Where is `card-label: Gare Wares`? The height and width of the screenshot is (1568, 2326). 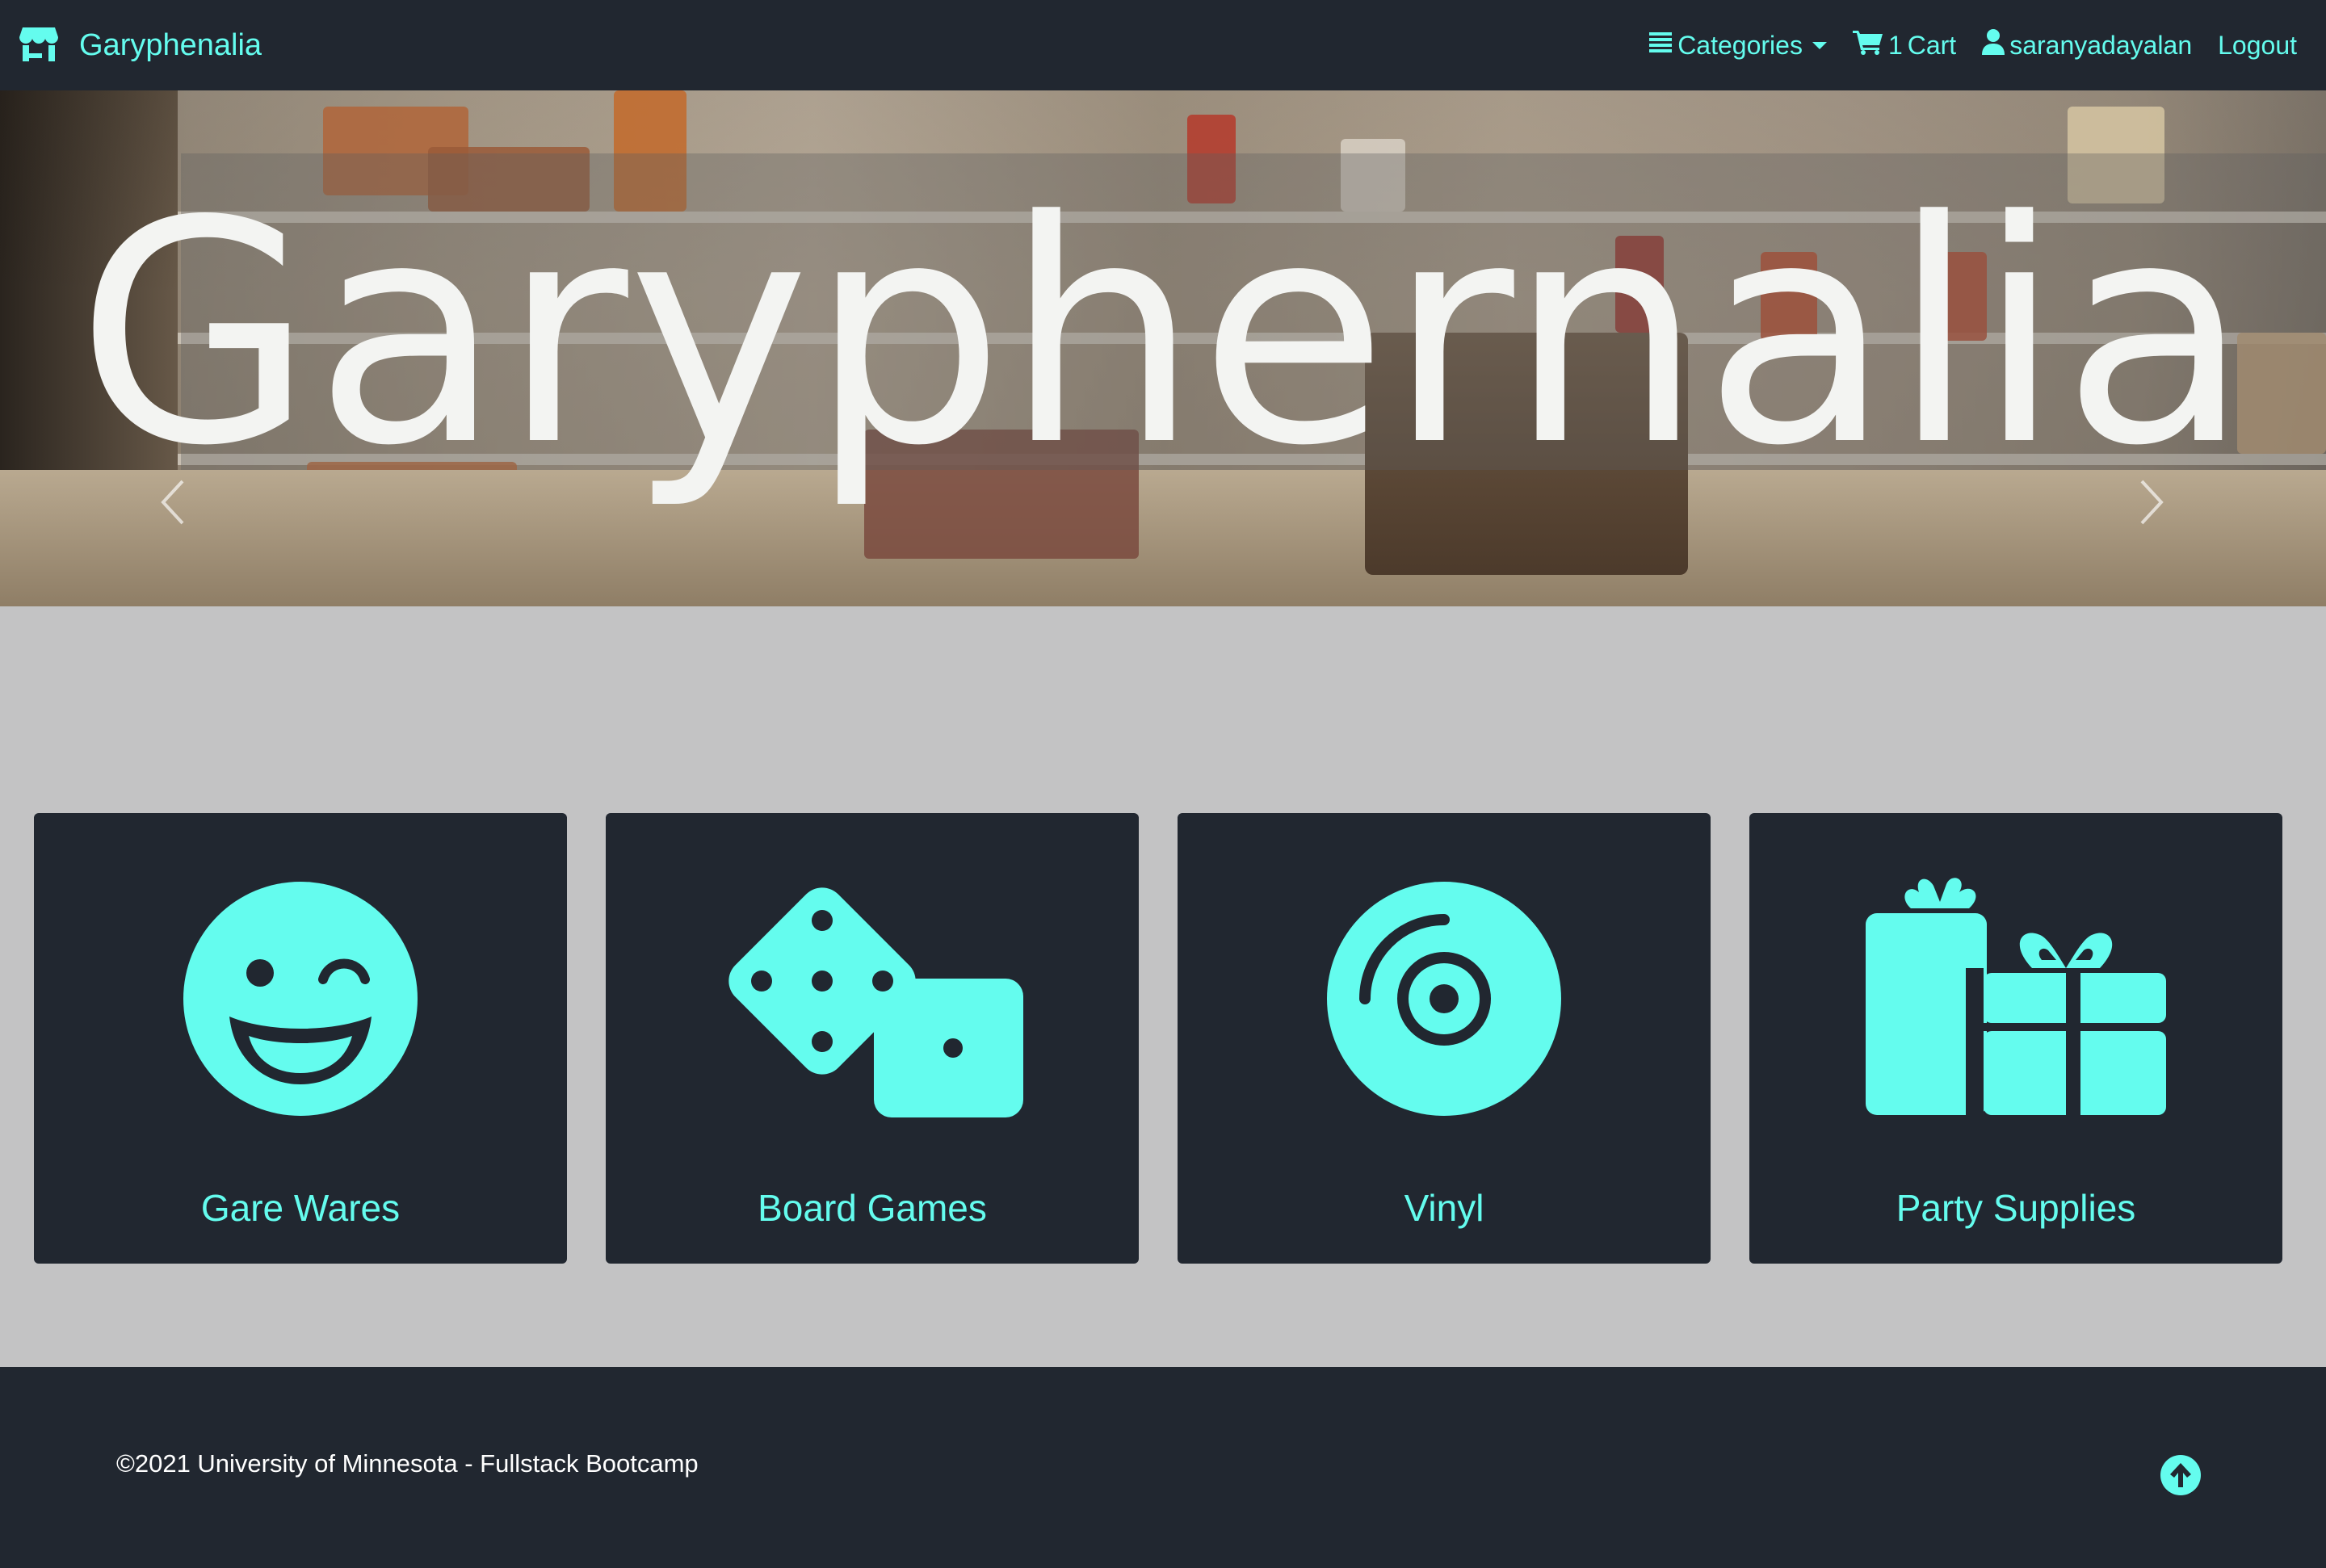
card-label: Gare Wares is located at coordinates (300, 1208).